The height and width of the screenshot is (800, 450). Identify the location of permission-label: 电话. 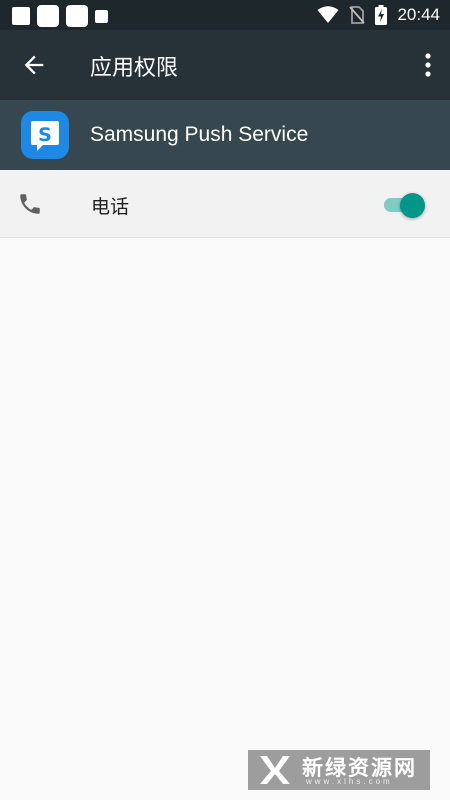
(110, 207).